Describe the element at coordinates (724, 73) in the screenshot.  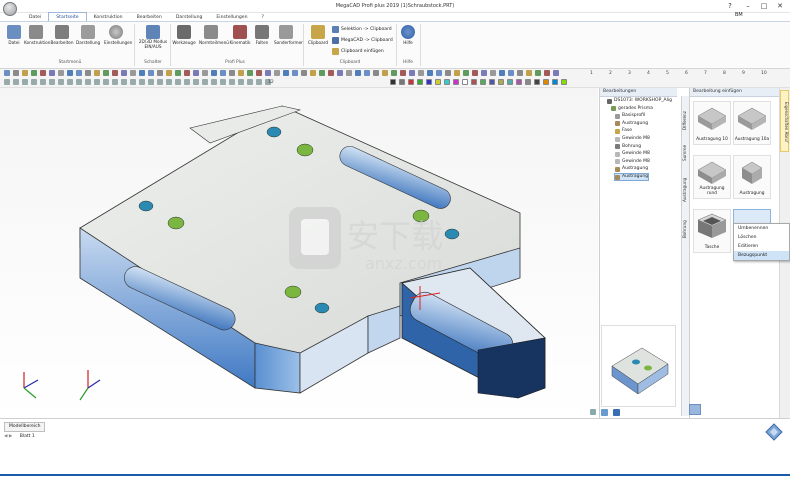
I see `view-number-tab: 8` at that location.